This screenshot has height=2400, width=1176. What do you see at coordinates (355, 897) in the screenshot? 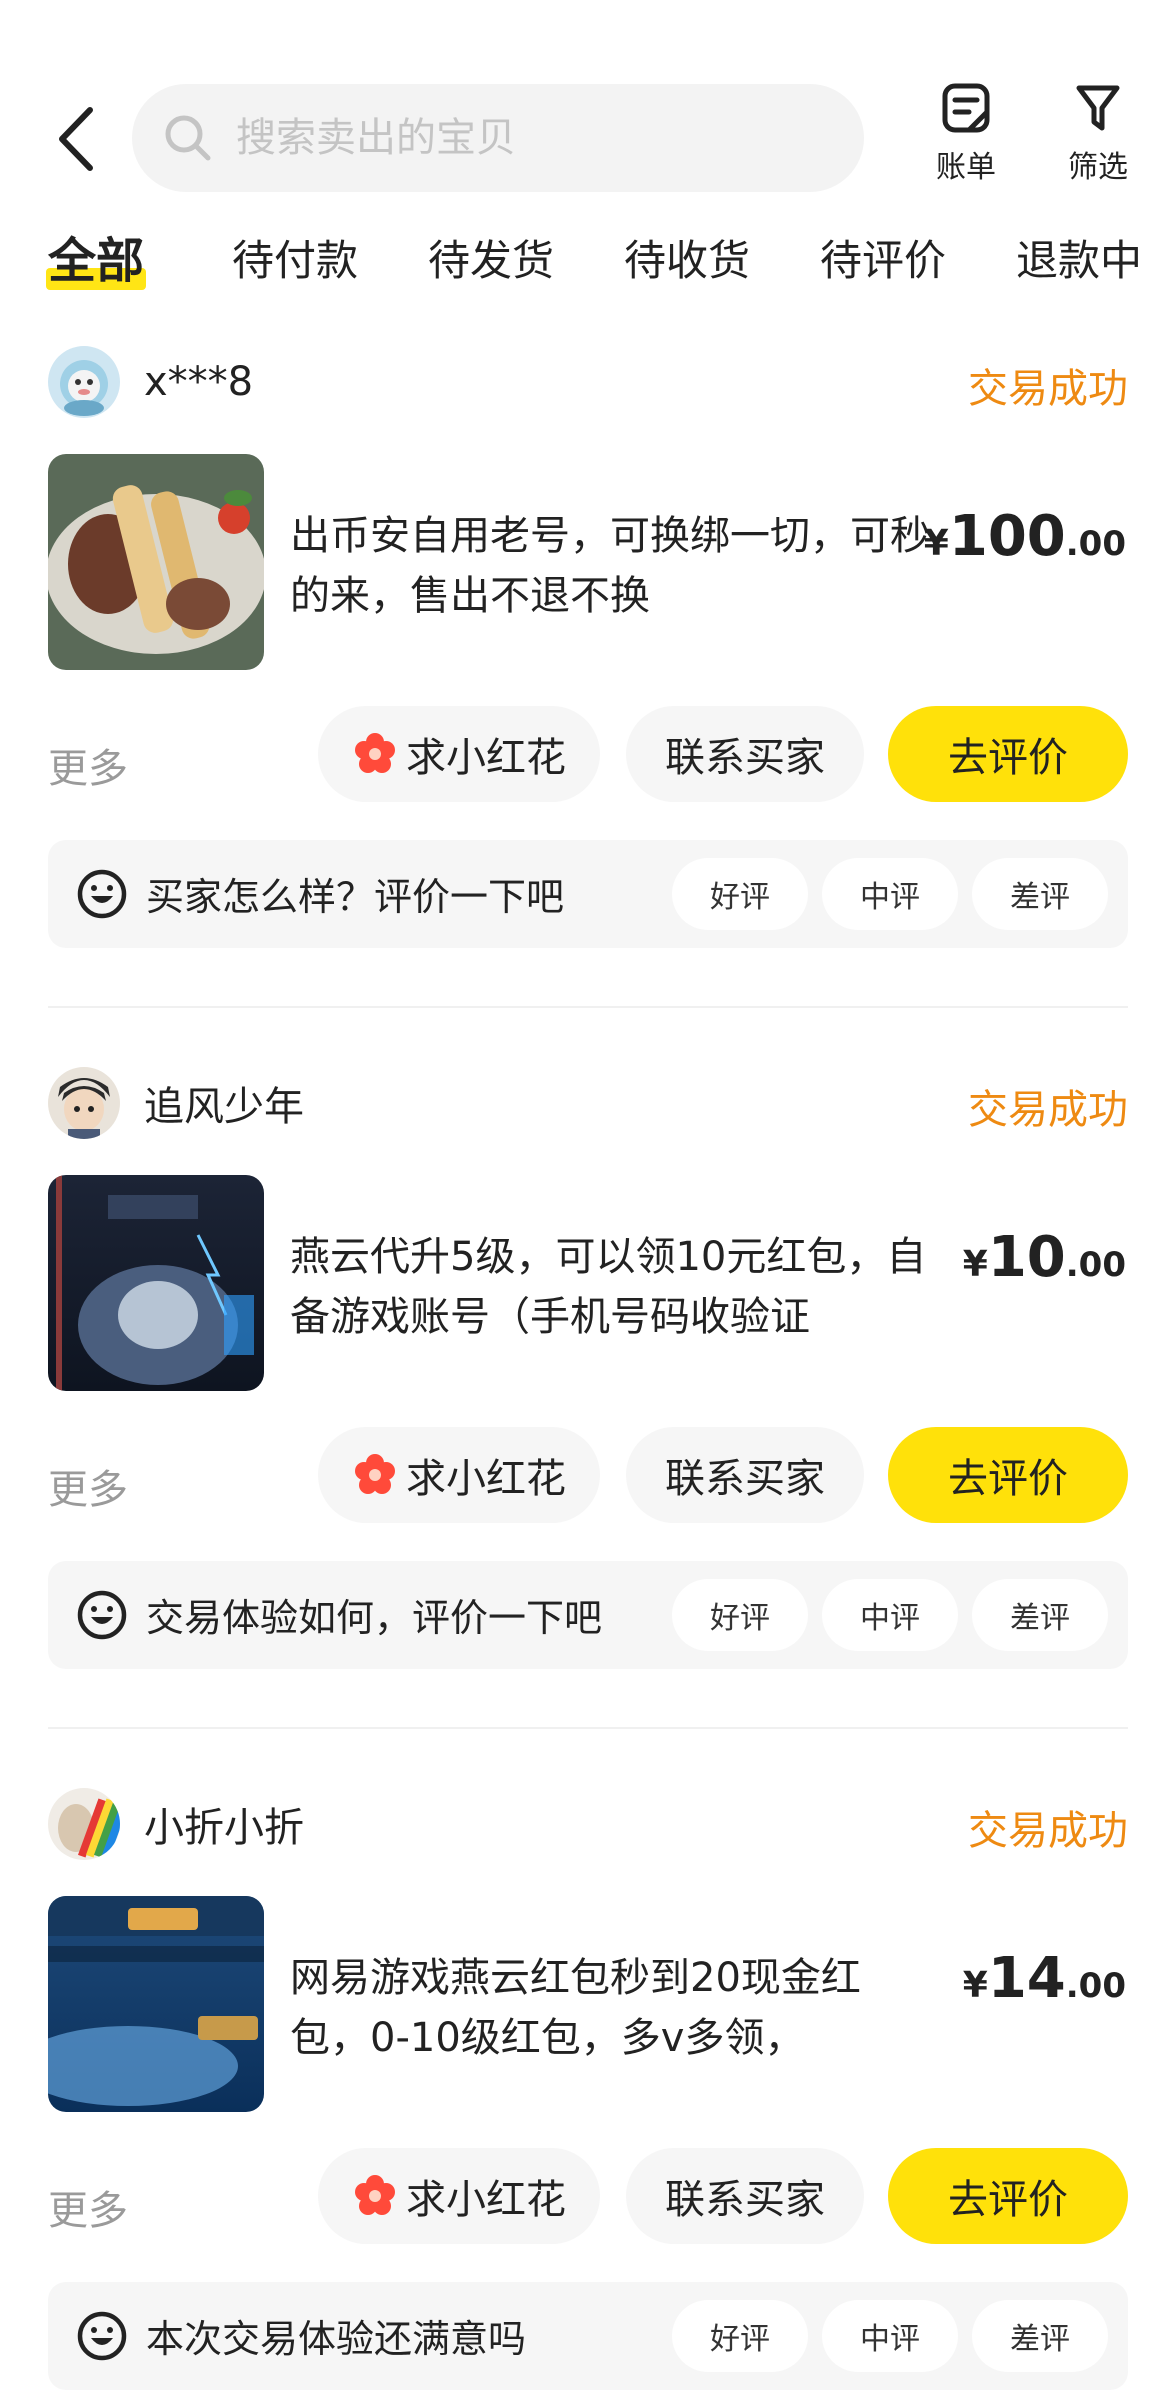
I see `rating-prompt: 买家怎么样？评价一下吧` at bounding box center [355, 897].